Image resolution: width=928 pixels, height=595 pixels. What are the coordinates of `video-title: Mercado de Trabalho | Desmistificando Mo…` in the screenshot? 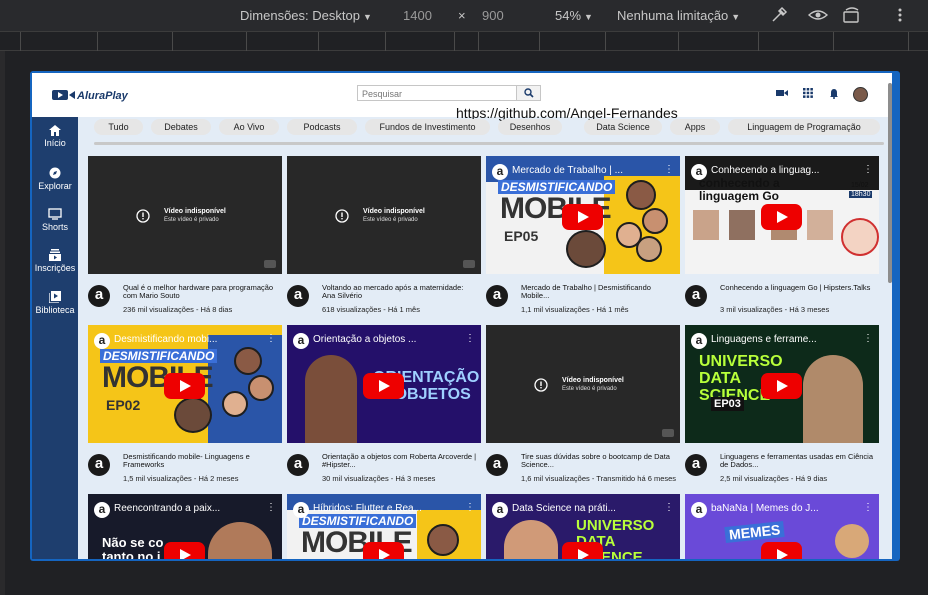 It's located at (598, 292).